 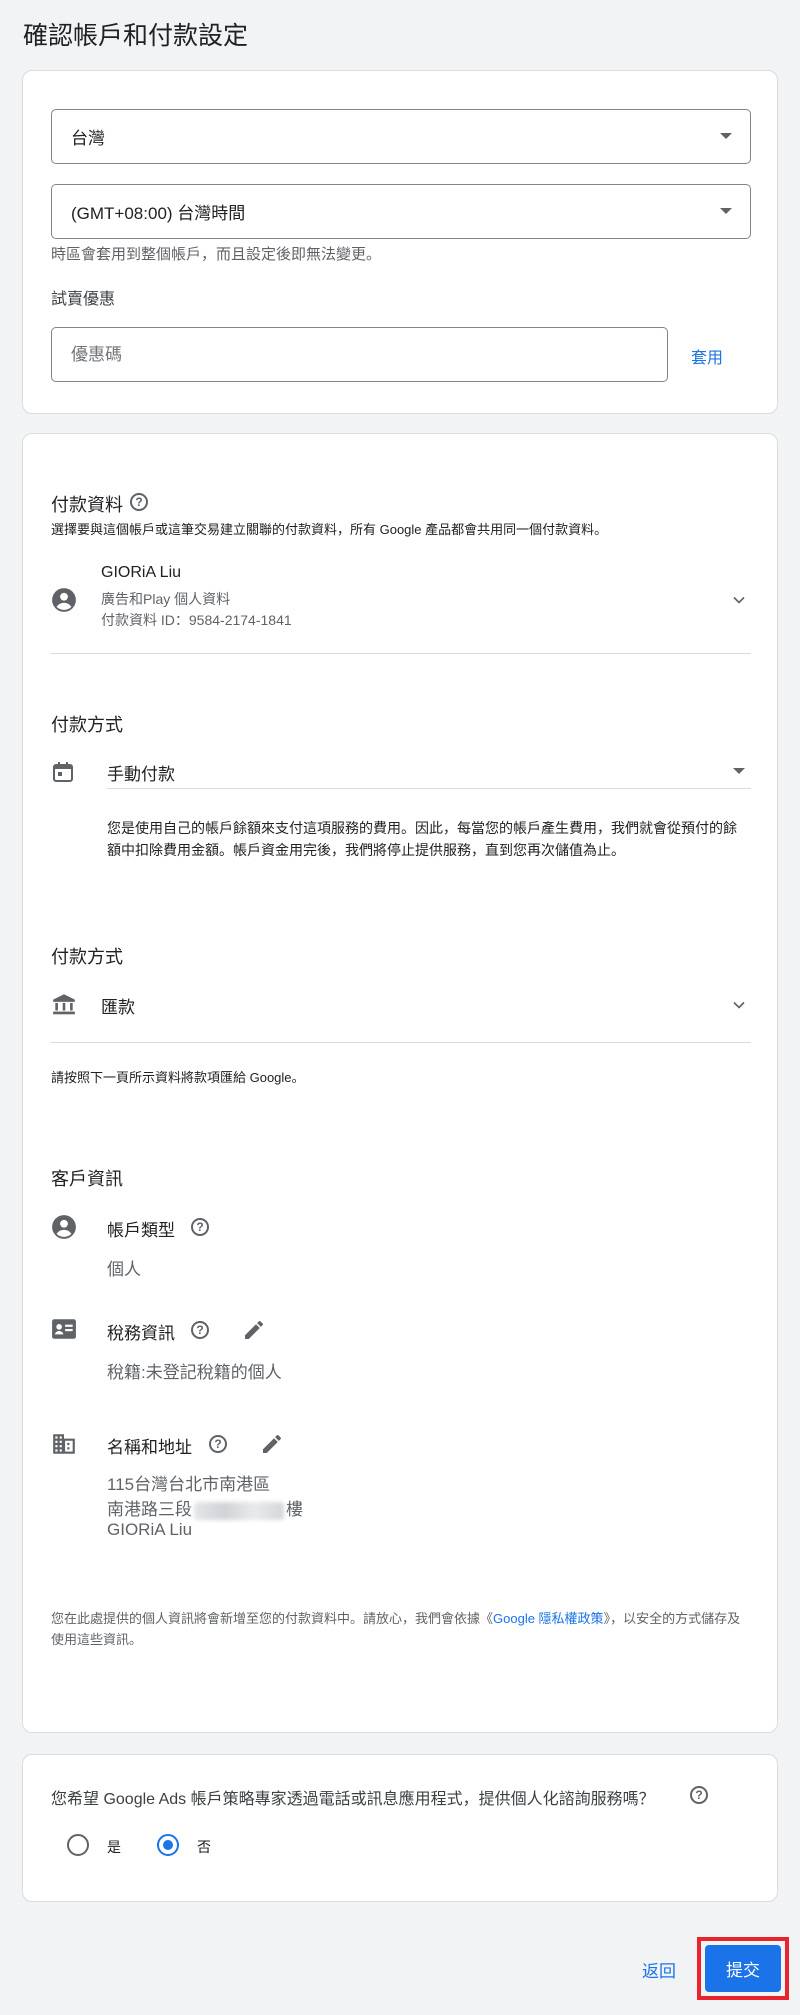 What do you see at coordinates (141, 1333) in the screenshot?
I see `tax-info-label: 稅務資訊` at bounding box center [141, 1333].